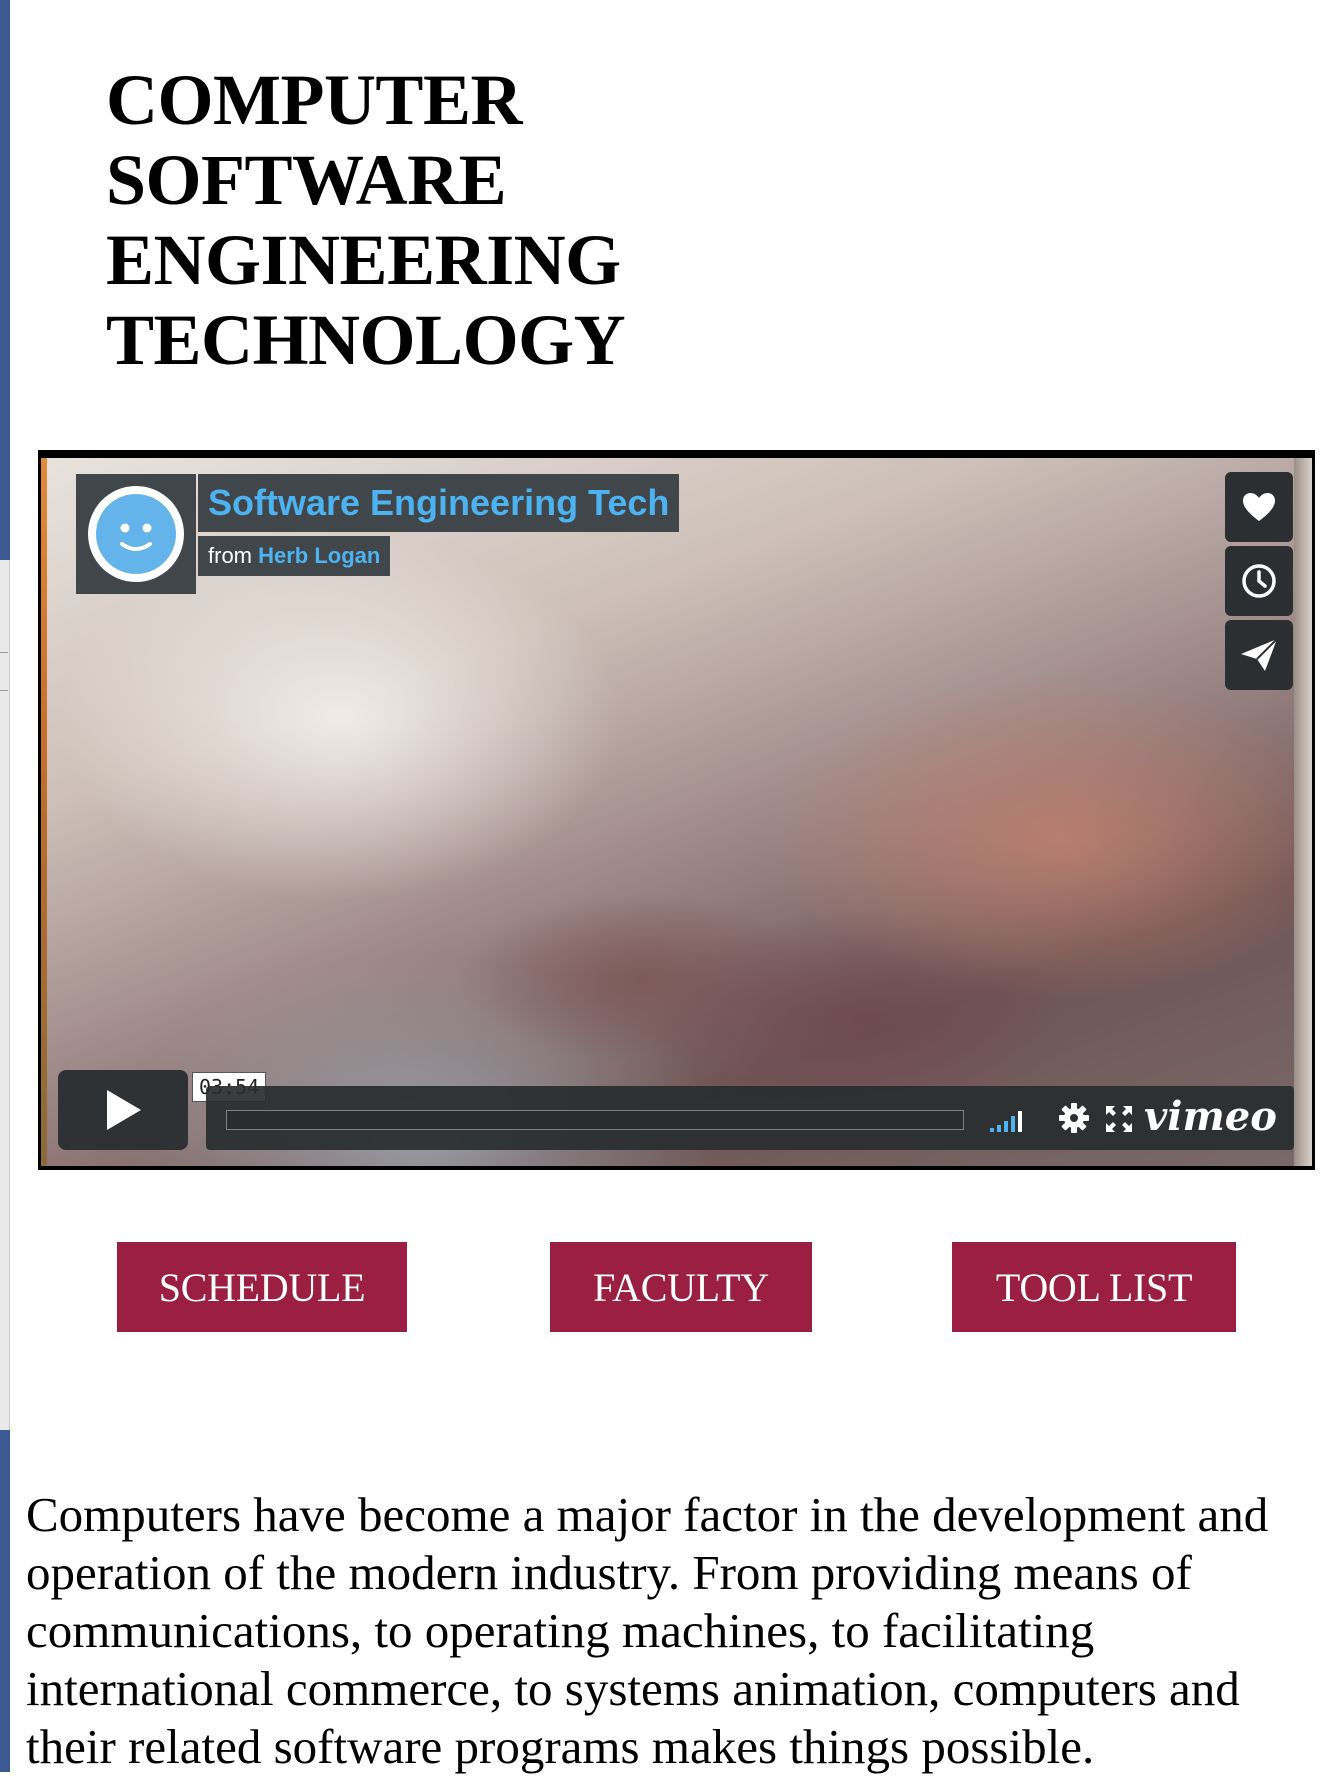 This screenshot has width=1342, height=1776. What do you see at coordinates (681, 1287) in the screenshot?
I see `faculty-button: FACULTY` at bounding box center [681, 1287].